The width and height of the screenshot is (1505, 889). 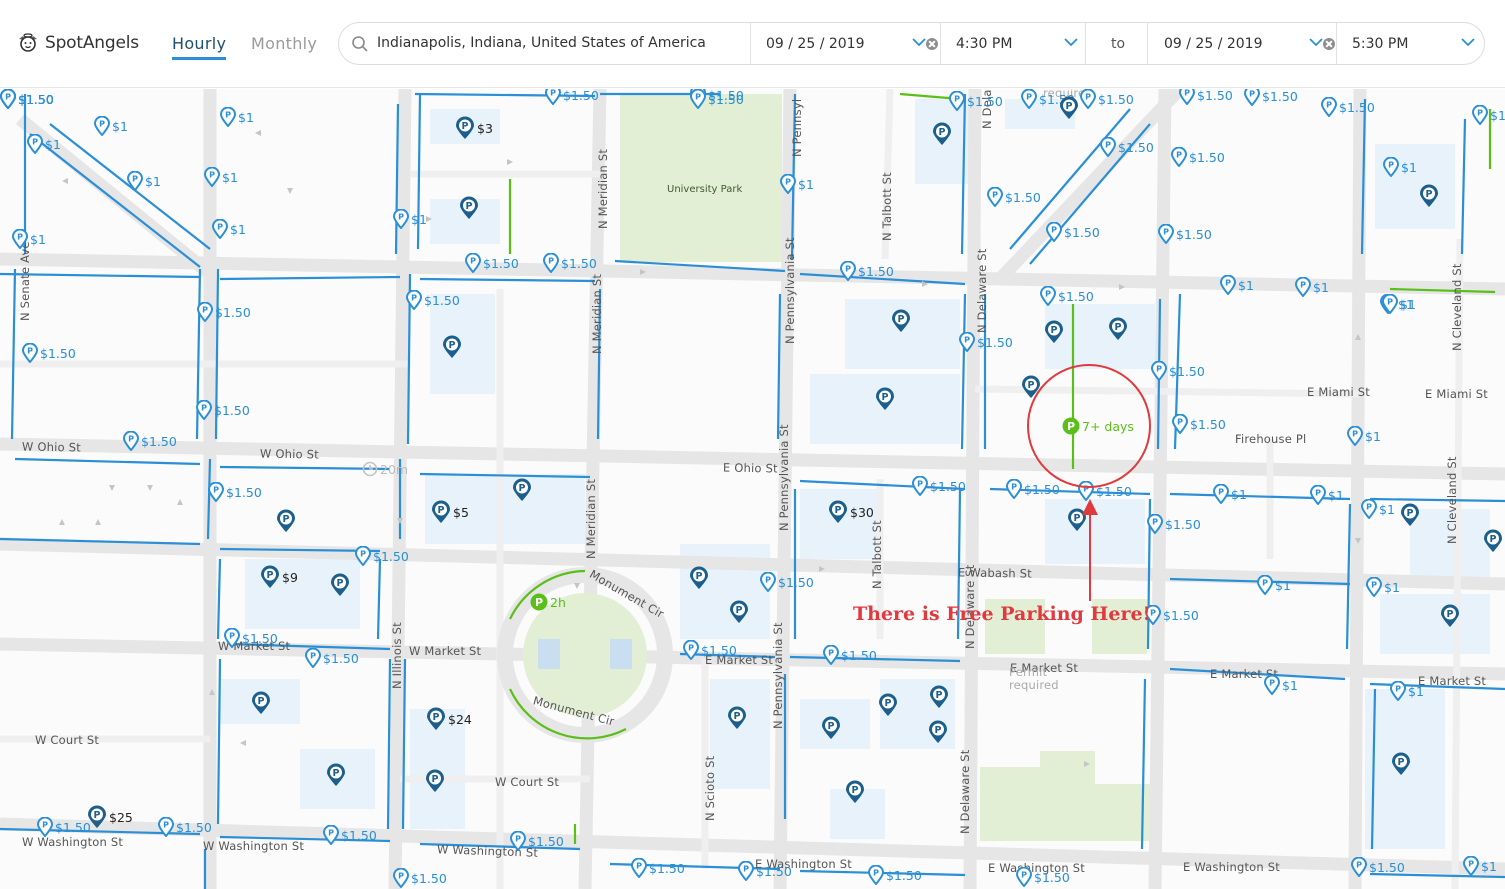 I want to click on free-parking-pin: P 2h, so click(x=548, y=602).